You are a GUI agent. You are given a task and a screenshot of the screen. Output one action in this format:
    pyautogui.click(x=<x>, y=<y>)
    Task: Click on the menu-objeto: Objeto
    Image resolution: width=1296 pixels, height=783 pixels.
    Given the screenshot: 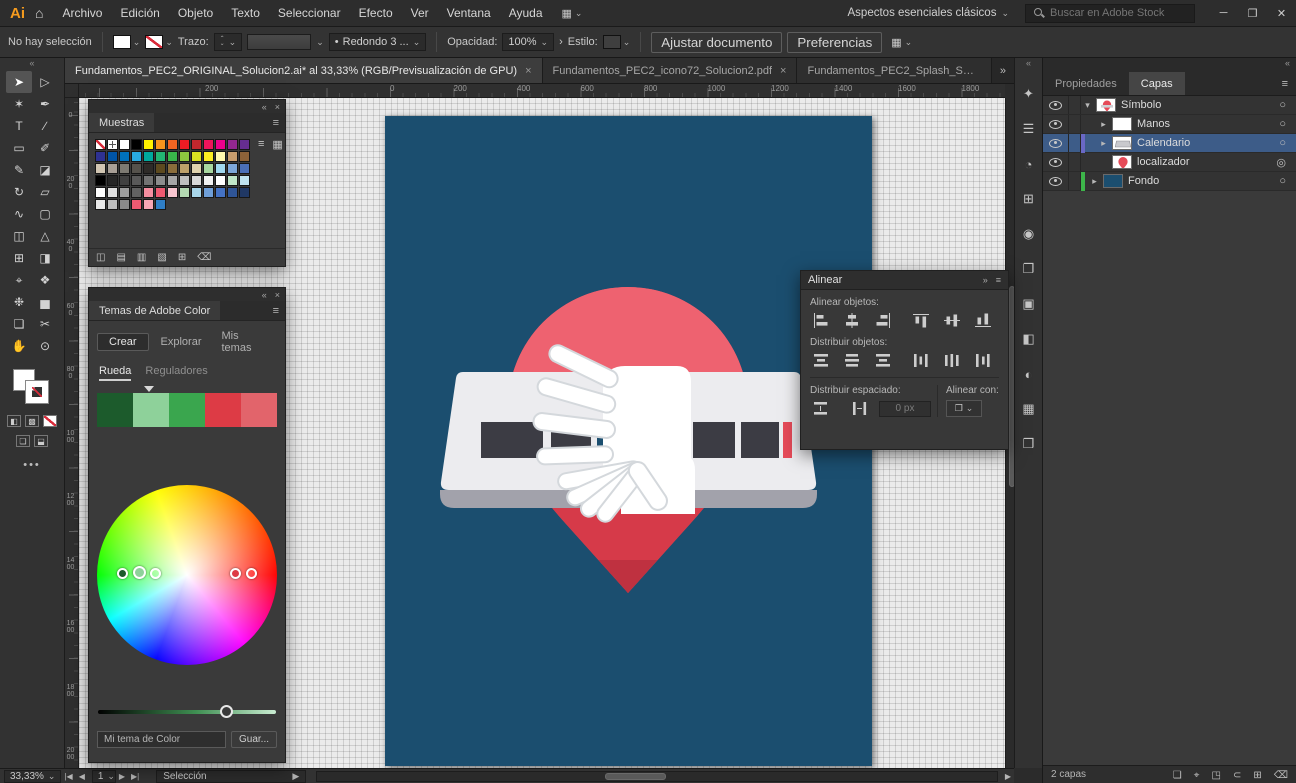 What is the action you would take?
    pyautogui.click(x=195, y=13)
    